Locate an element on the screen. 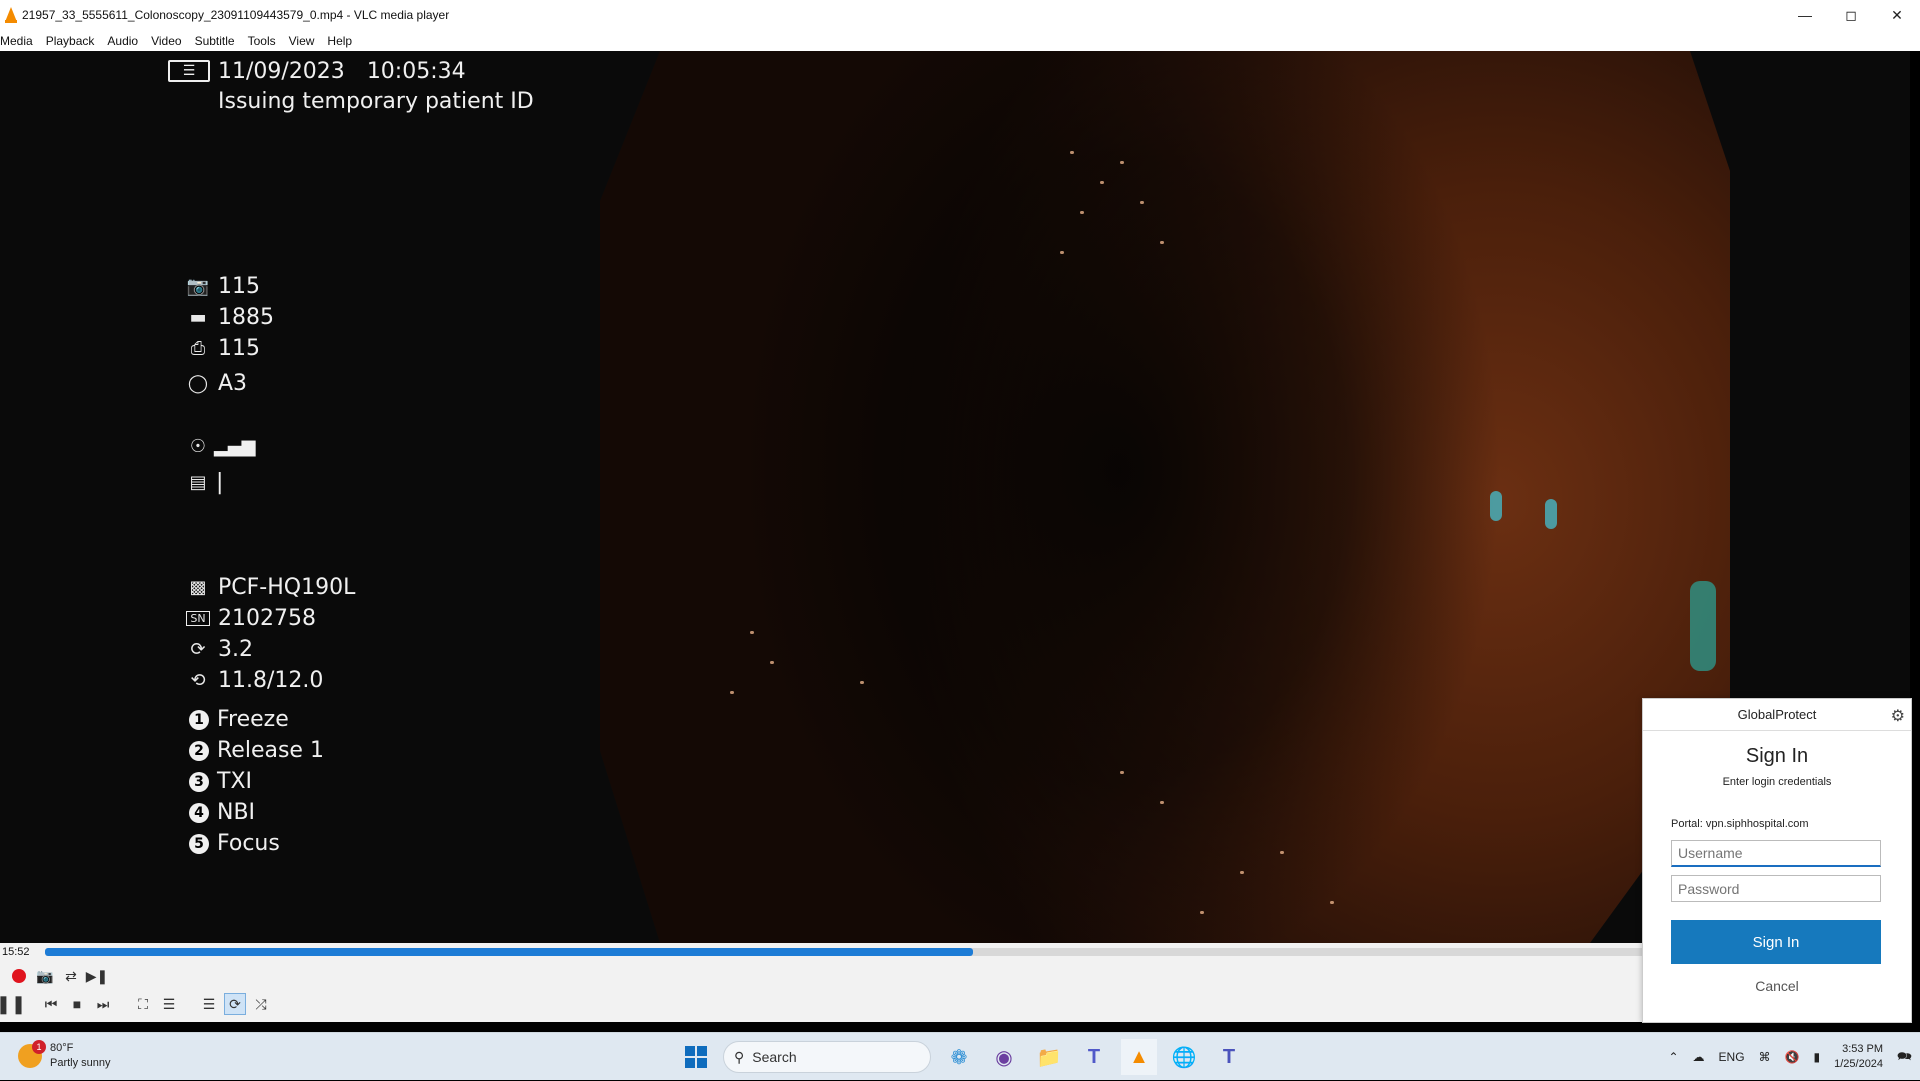 The image size is (1920, 1081). clock-date: 1/25/2024 is located at coordinates (1859, 1064).